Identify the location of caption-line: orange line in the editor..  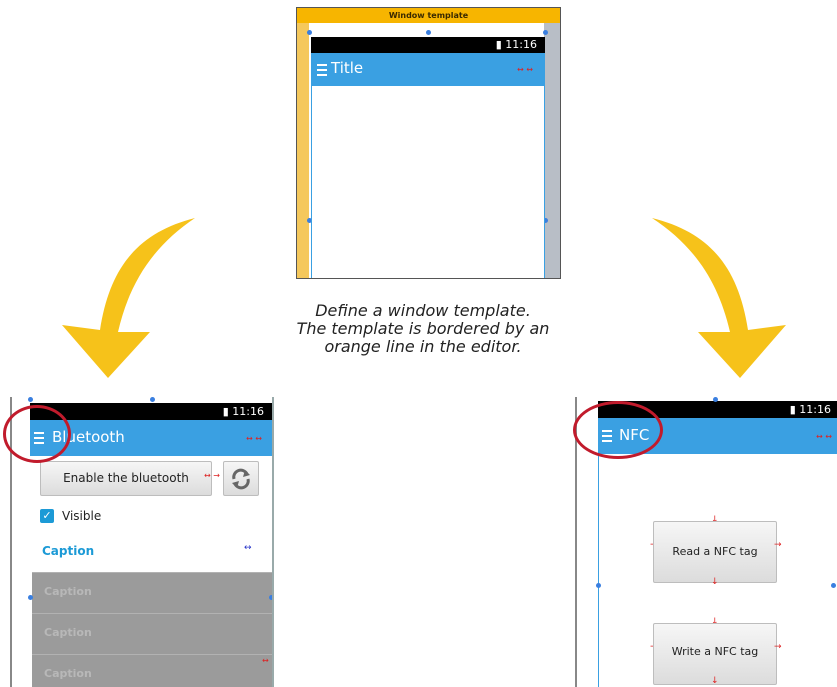
(423, 346).